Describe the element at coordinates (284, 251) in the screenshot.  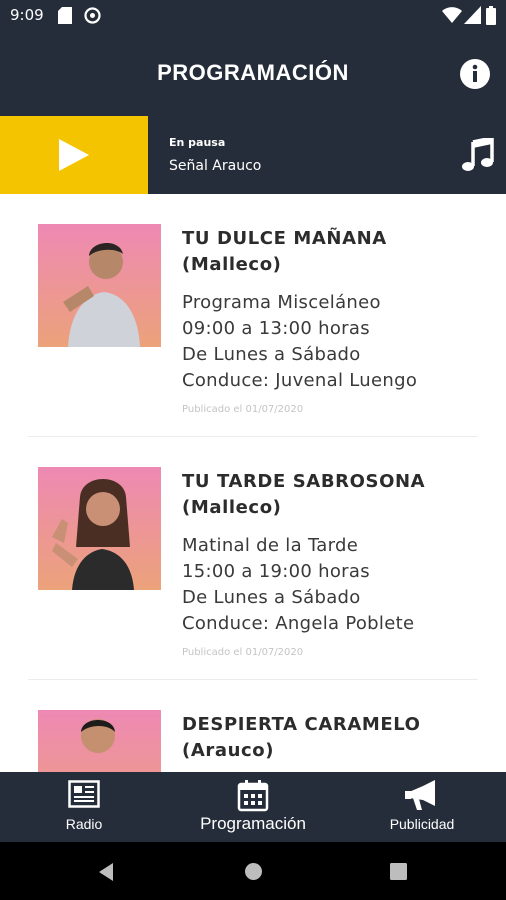
I see `program-title: TU DULCE MAÑANA (Malleco)` at that location.